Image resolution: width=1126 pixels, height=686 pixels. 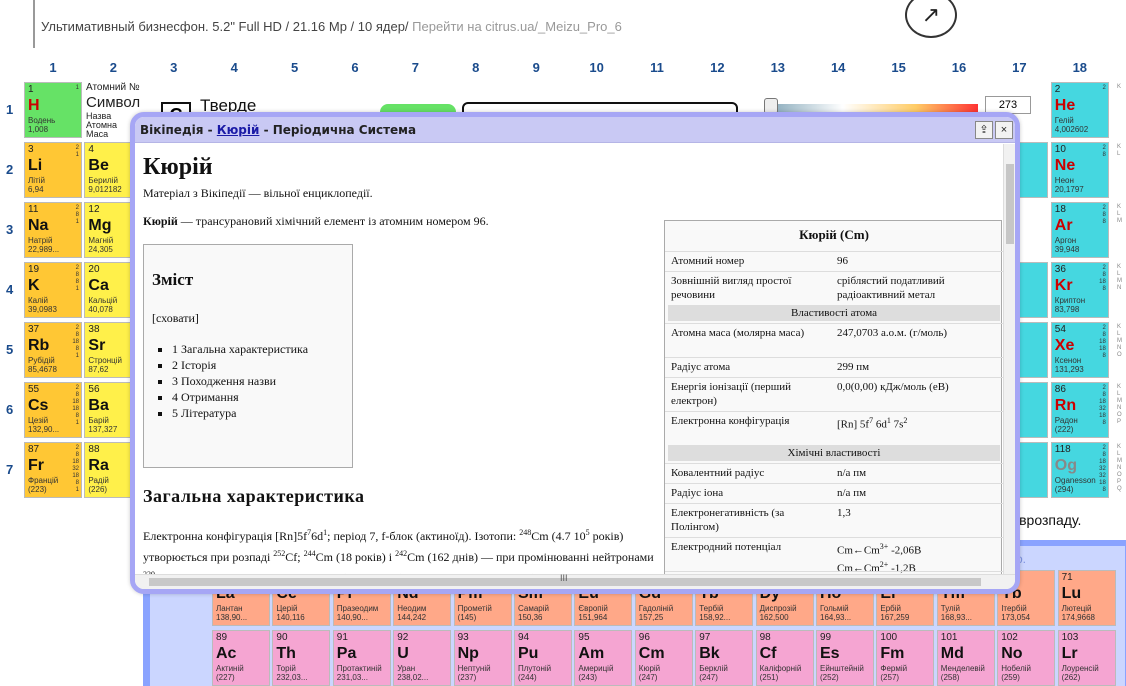 I want to click on element-cell: 19 K Калій 39,0983 2 8 8 1, so click(x=53, y=290).